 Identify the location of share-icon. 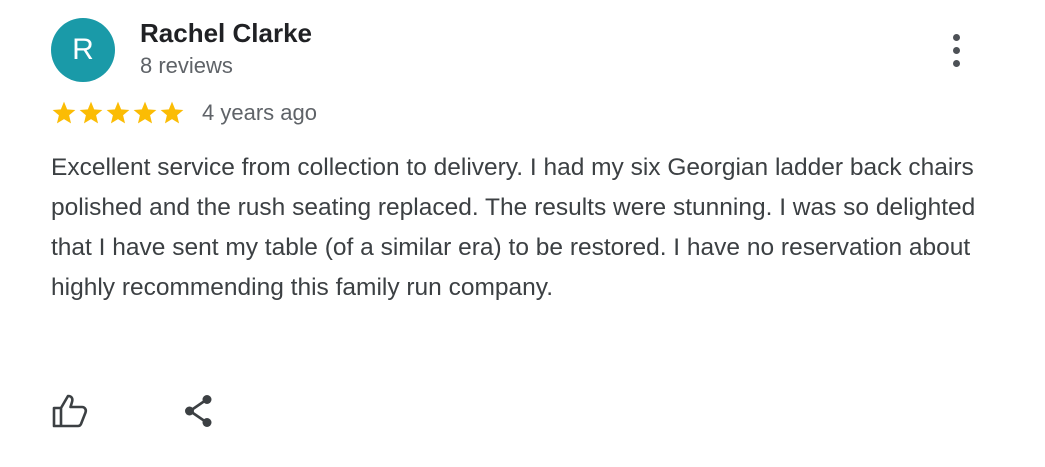
(198, 411).